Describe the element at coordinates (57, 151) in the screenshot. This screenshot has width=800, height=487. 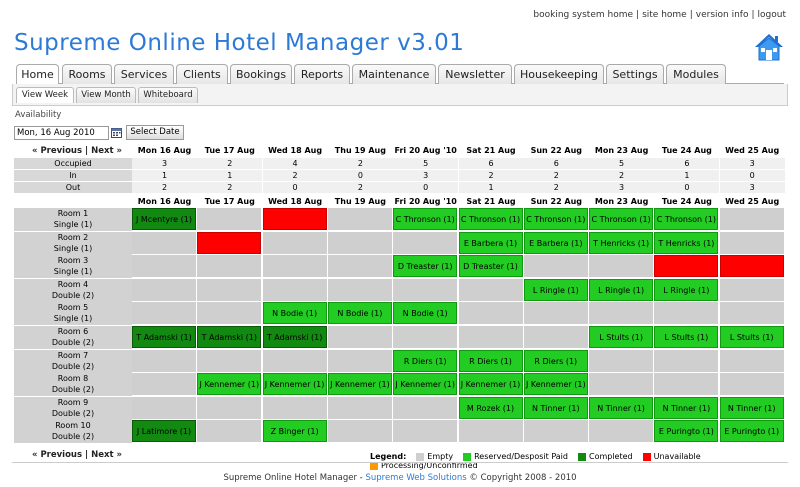
I see `previous-week-link: « Previous` at that location.